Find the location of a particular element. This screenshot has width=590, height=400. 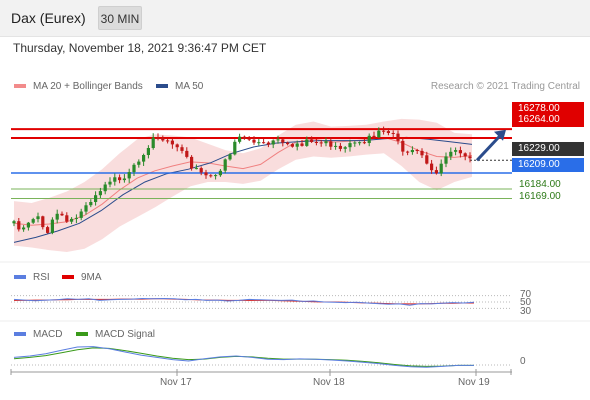

macd-zero-label: 0 is located at coordinates (523, 361).